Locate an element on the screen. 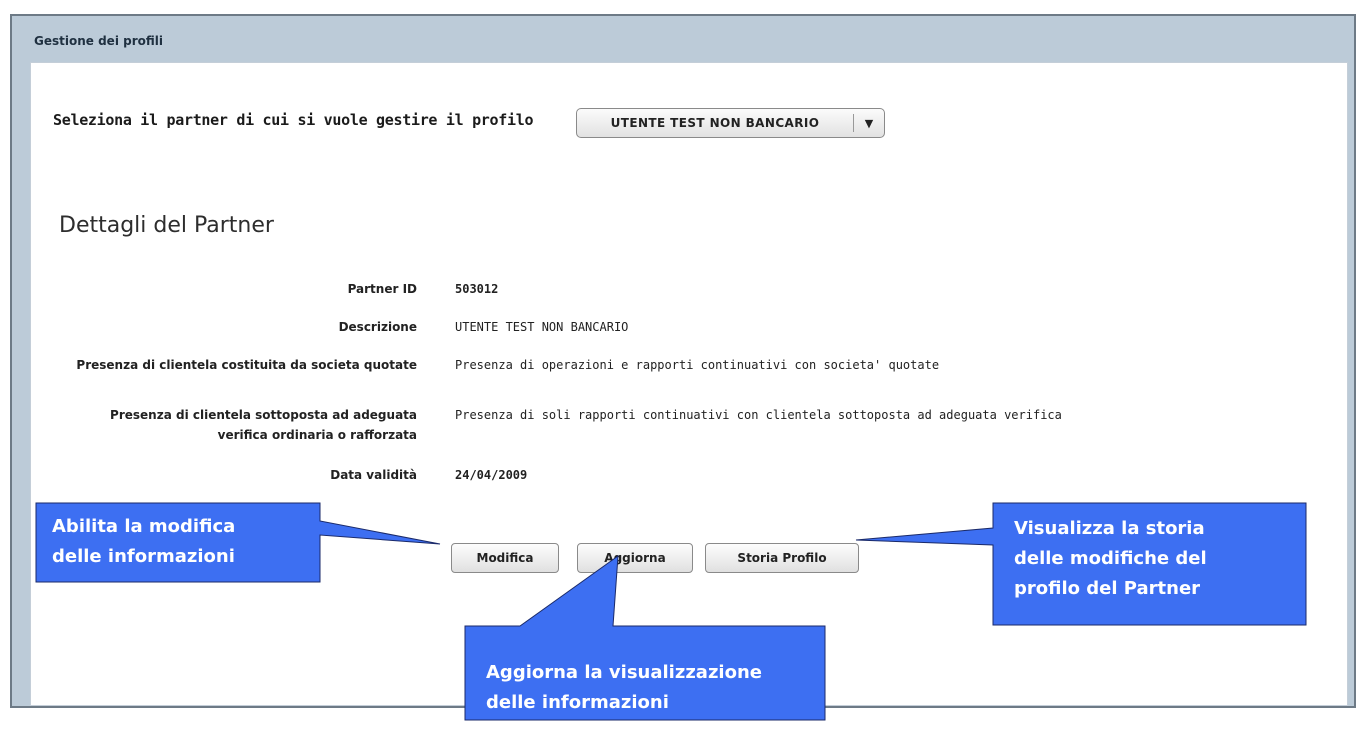 The height and width of the screenshot is (740, 1356). callout-line: Visualizza la storia is located at coordinates (1109, 528).